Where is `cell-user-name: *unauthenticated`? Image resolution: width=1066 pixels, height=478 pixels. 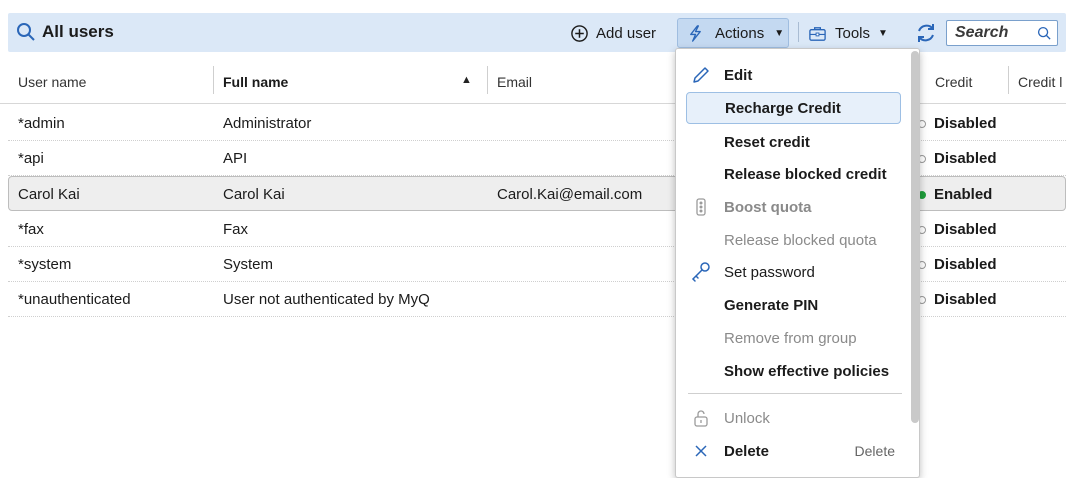 cell-user-name: *unauthenticated is located at coordinates (74, 299).